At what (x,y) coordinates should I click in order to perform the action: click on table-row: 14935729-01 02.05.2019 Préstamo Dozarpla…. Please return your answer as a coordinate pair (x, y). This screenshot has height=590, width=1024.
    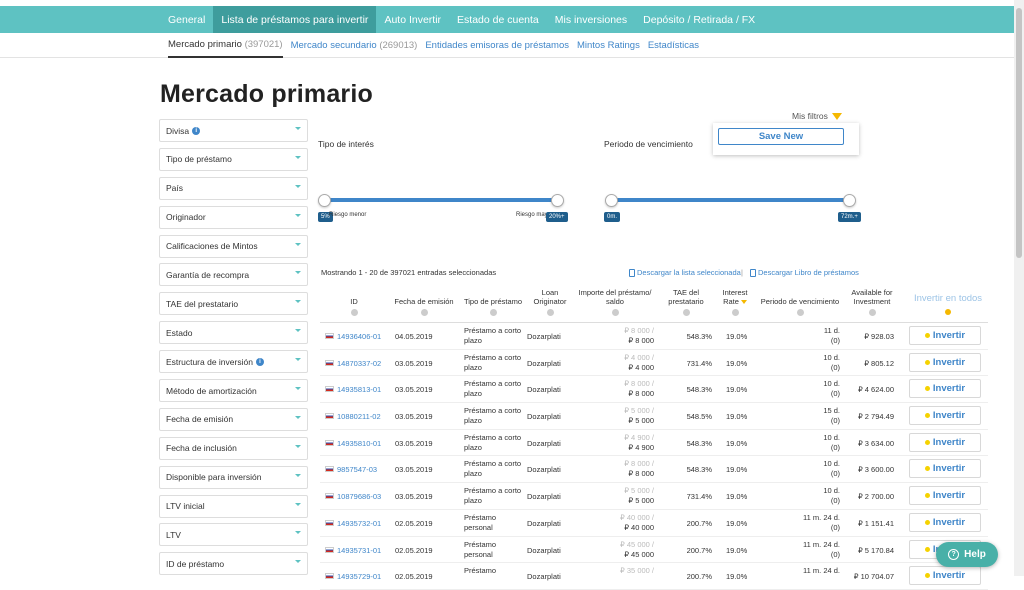
    Looking at the image, I should click on (654, 576).